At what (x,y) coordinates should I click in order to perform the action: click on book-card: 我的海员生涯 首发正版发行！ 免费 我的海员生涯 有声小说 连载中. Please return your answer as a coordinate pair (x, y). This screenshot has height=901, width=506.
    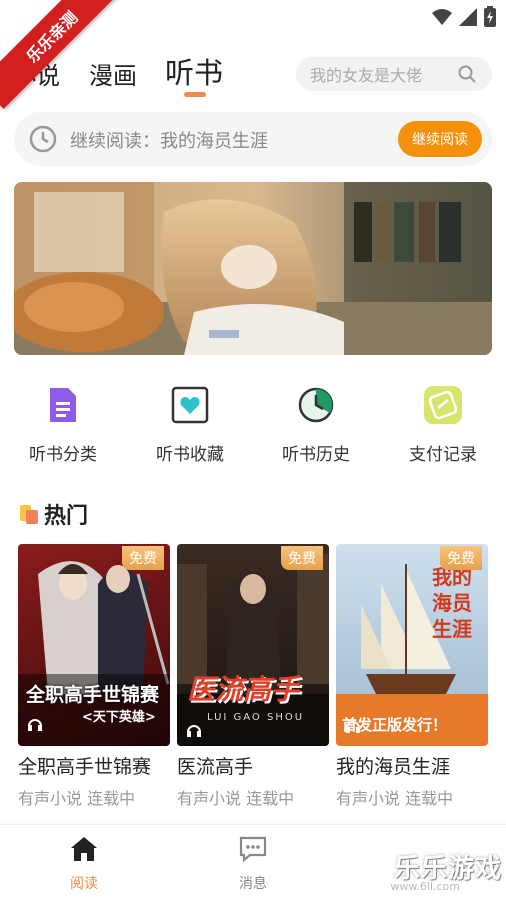
    Looking at the image, I should click on (412, 676).